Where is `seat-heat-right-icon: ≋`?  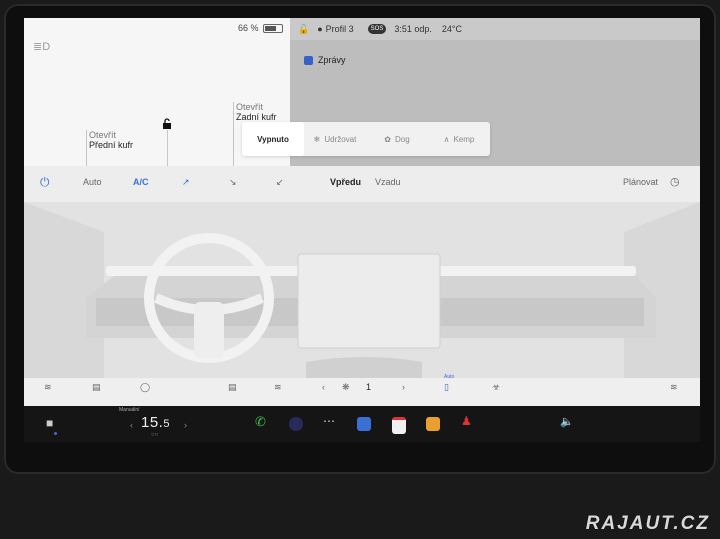 seat-heat-right-icon: ≋ is located at coordinates (674, 387).